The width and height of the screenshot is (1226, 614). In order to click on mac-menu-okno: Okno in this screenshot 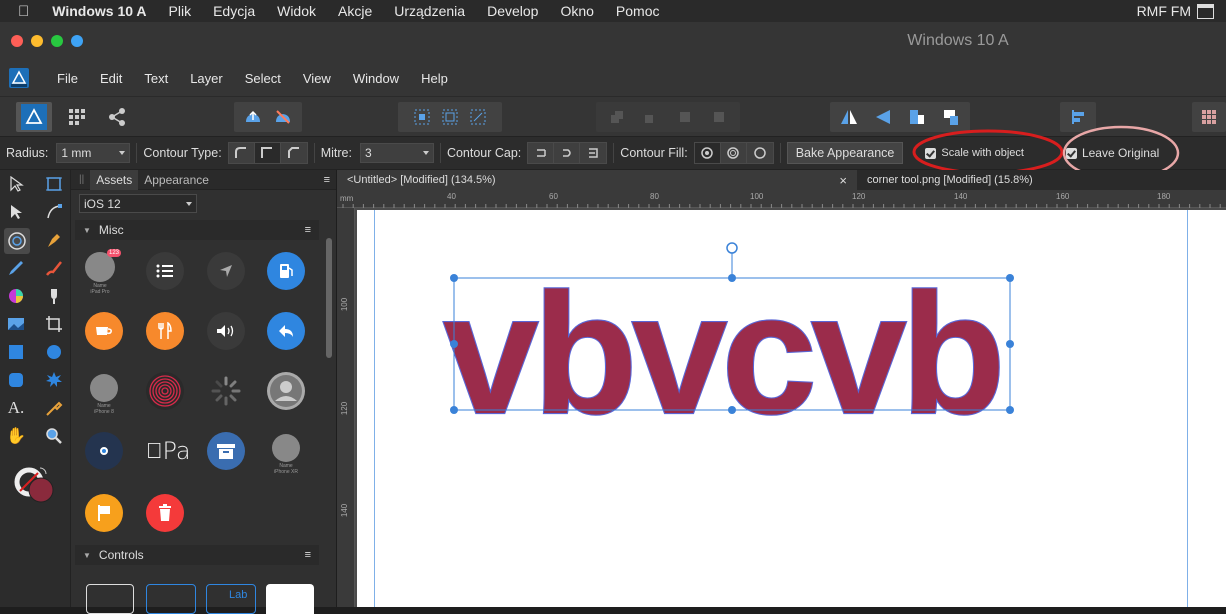, I will do `click(576, 11)`.